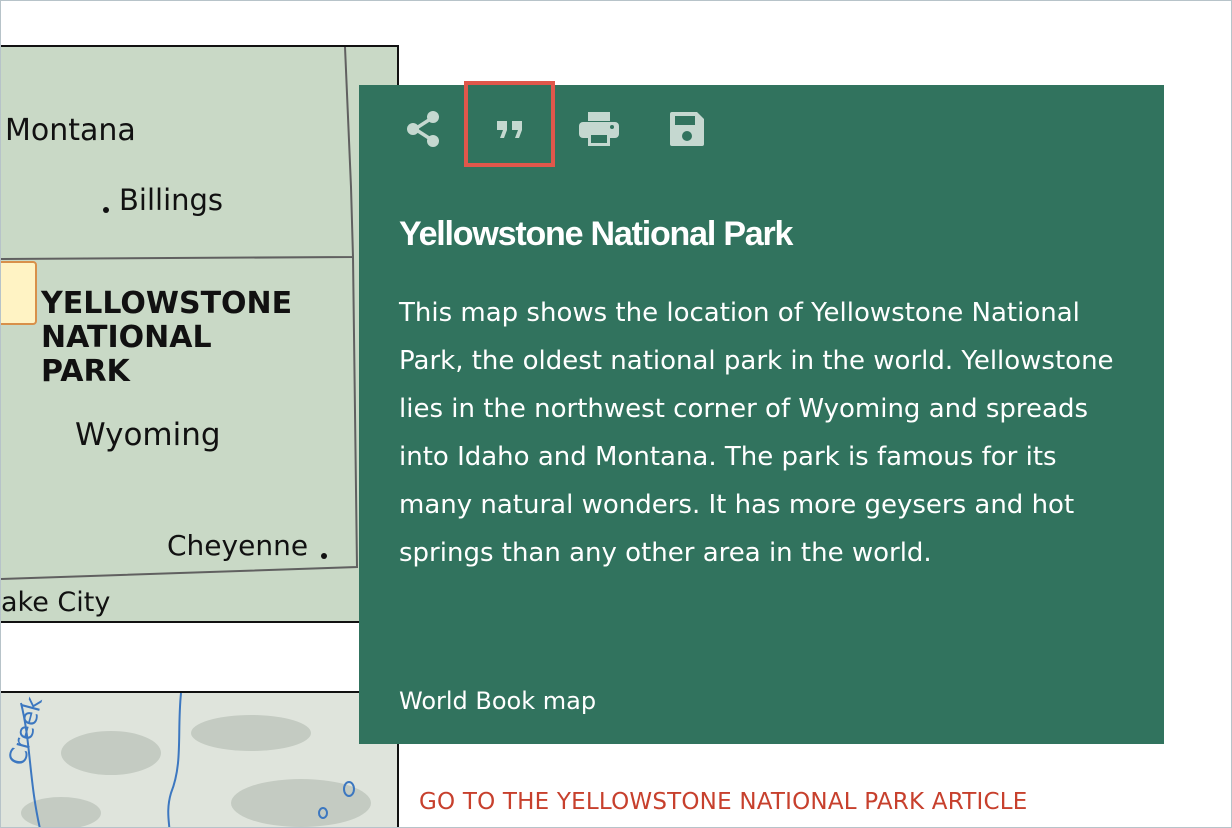 This screenshot has width=1232, height=828. Describe the element at coordinates (148, 435) in the screenshot. I see `map-label-wyoming: Wyoming` at that location.